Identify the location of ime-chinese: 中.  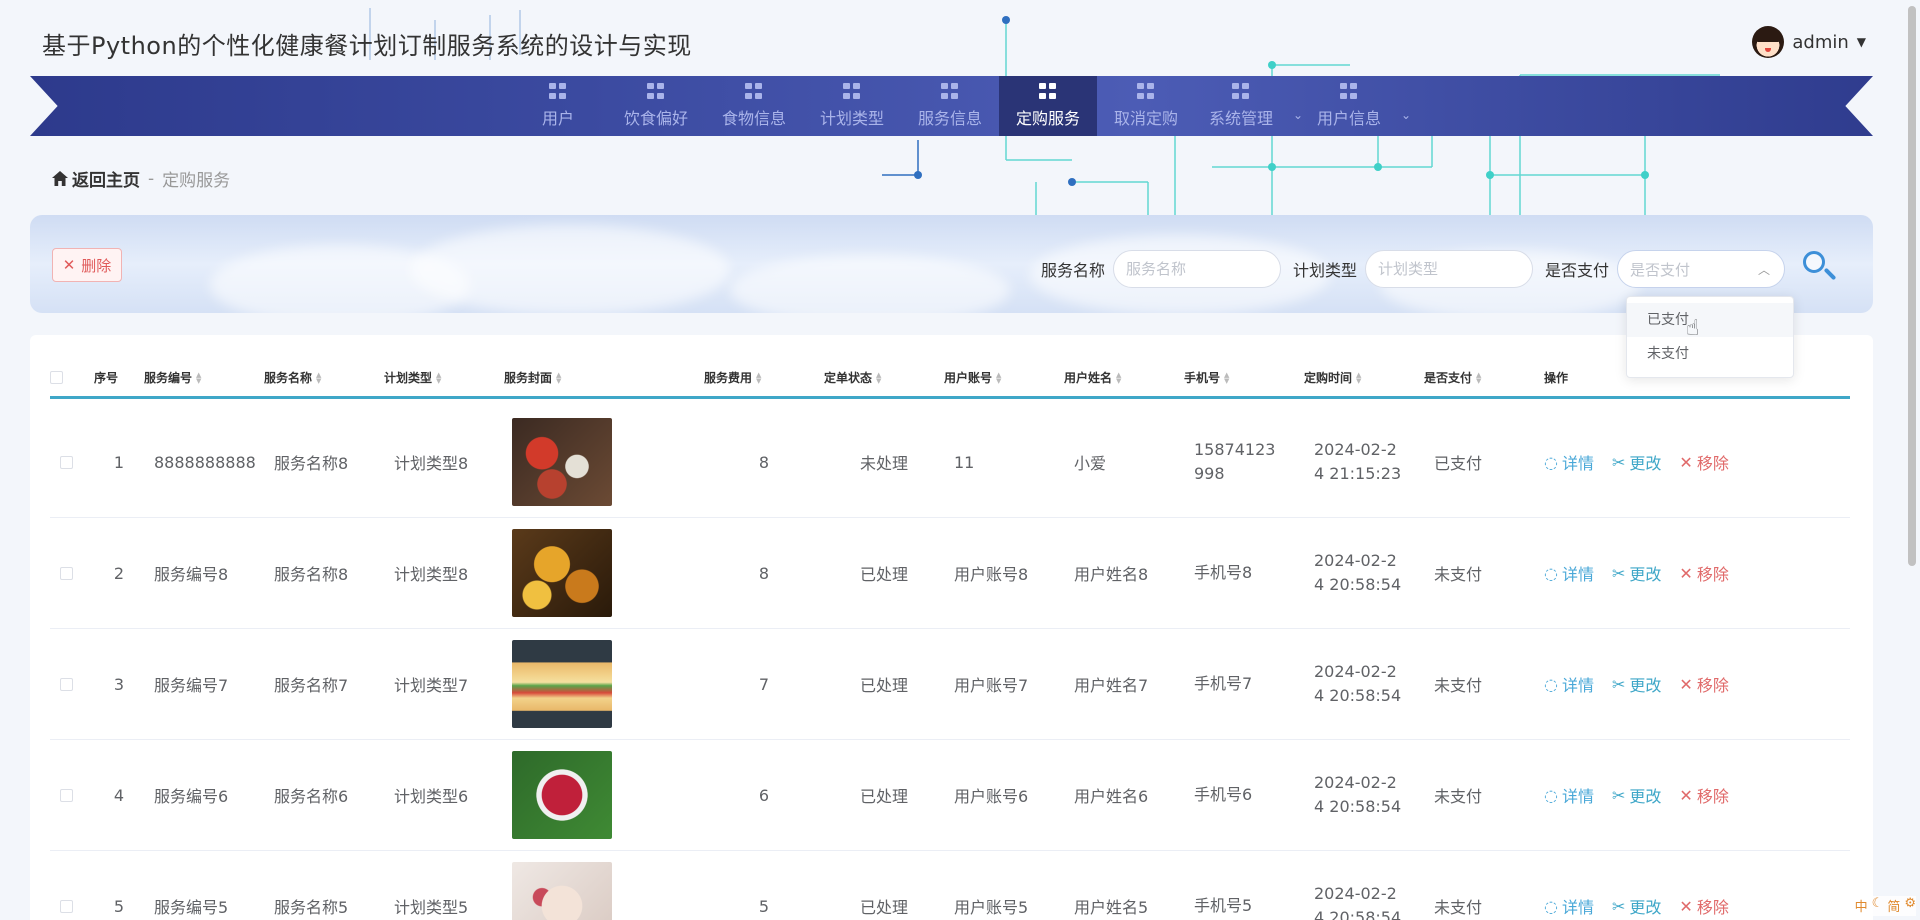
(1861, 906).